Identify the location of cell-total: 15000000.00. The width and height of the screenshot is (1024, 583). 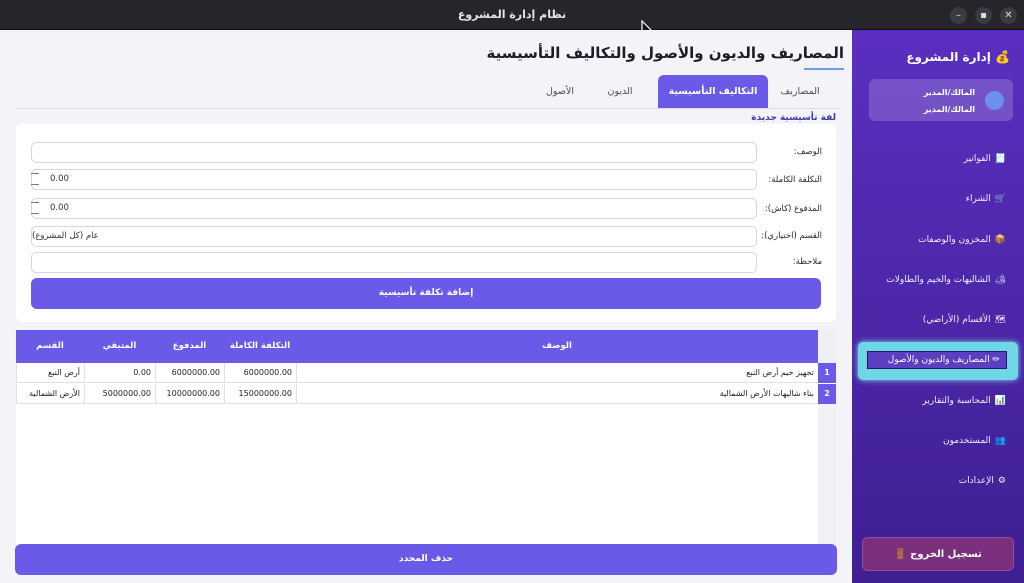
(260, 394).